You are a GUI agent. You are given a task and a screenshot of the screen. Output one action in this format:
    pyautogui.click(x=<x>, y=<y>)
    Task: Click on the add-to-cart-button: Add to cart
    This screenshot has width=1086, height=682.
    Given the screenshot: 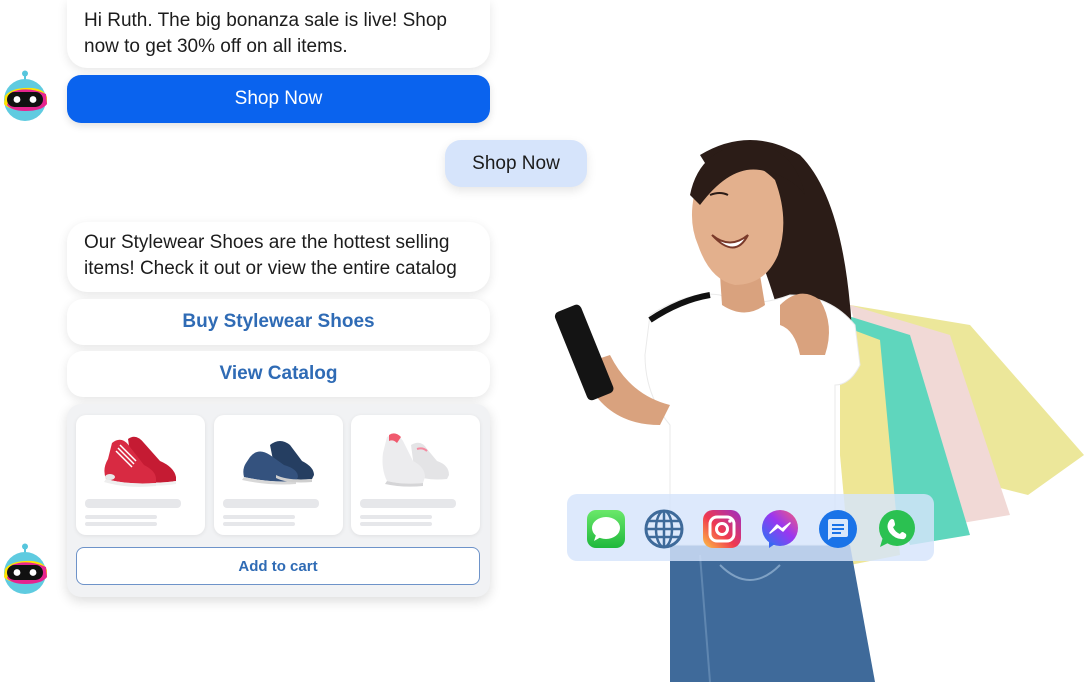 What is the action you would take?
    pyautogui.click(x=278, y=566)
    